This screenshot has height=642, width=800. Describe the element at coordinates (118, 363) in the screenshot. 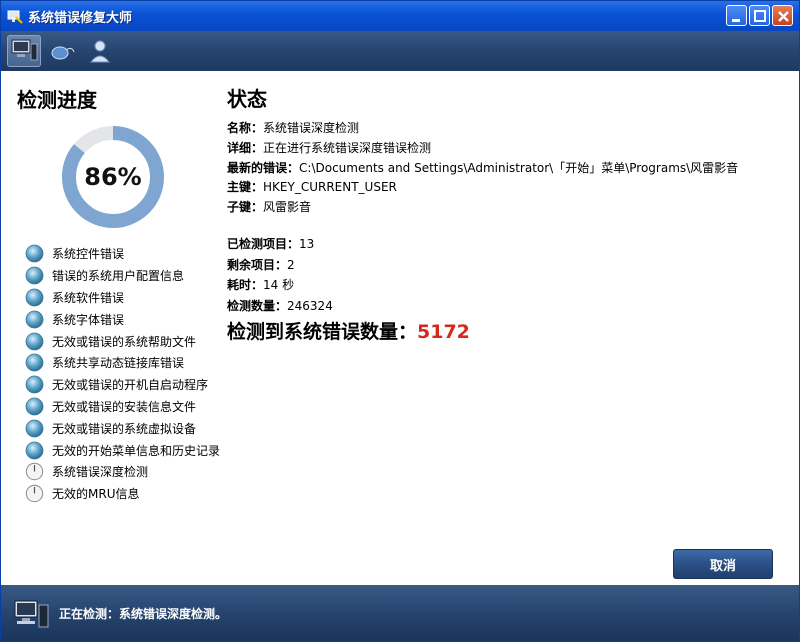

I see `check-item-label: 系统共享动态链接库错误` at that location.